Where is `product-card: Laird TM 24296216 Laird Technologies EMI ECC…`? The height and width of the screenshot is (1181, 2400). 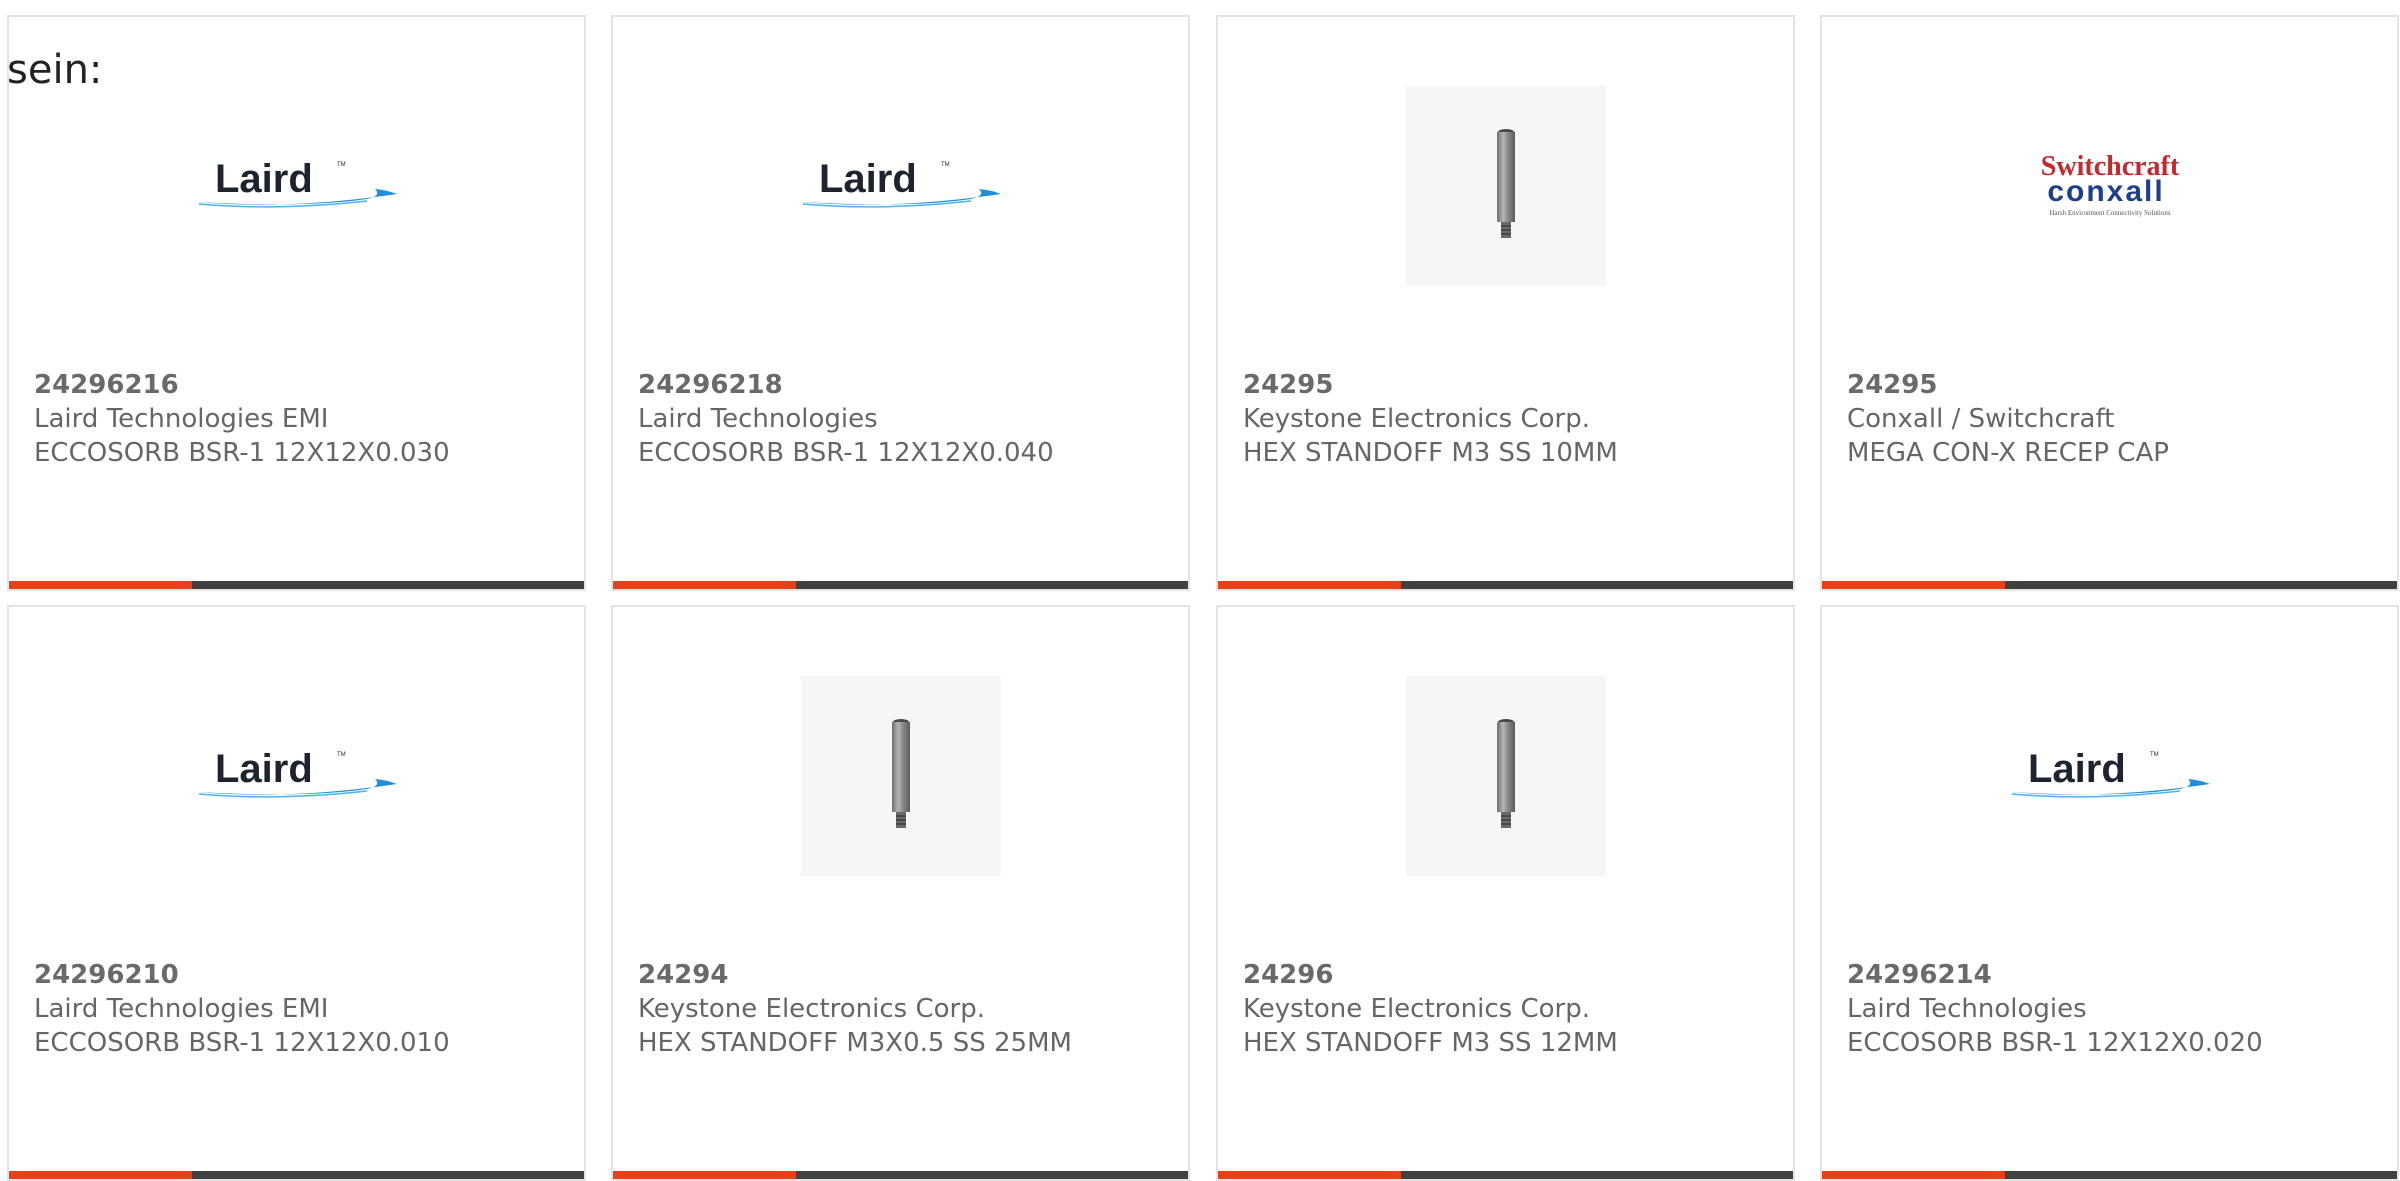 product-card: Laird TM 24296216 Laird Technologies EMI ECC… is located at coordinates (296, 303).